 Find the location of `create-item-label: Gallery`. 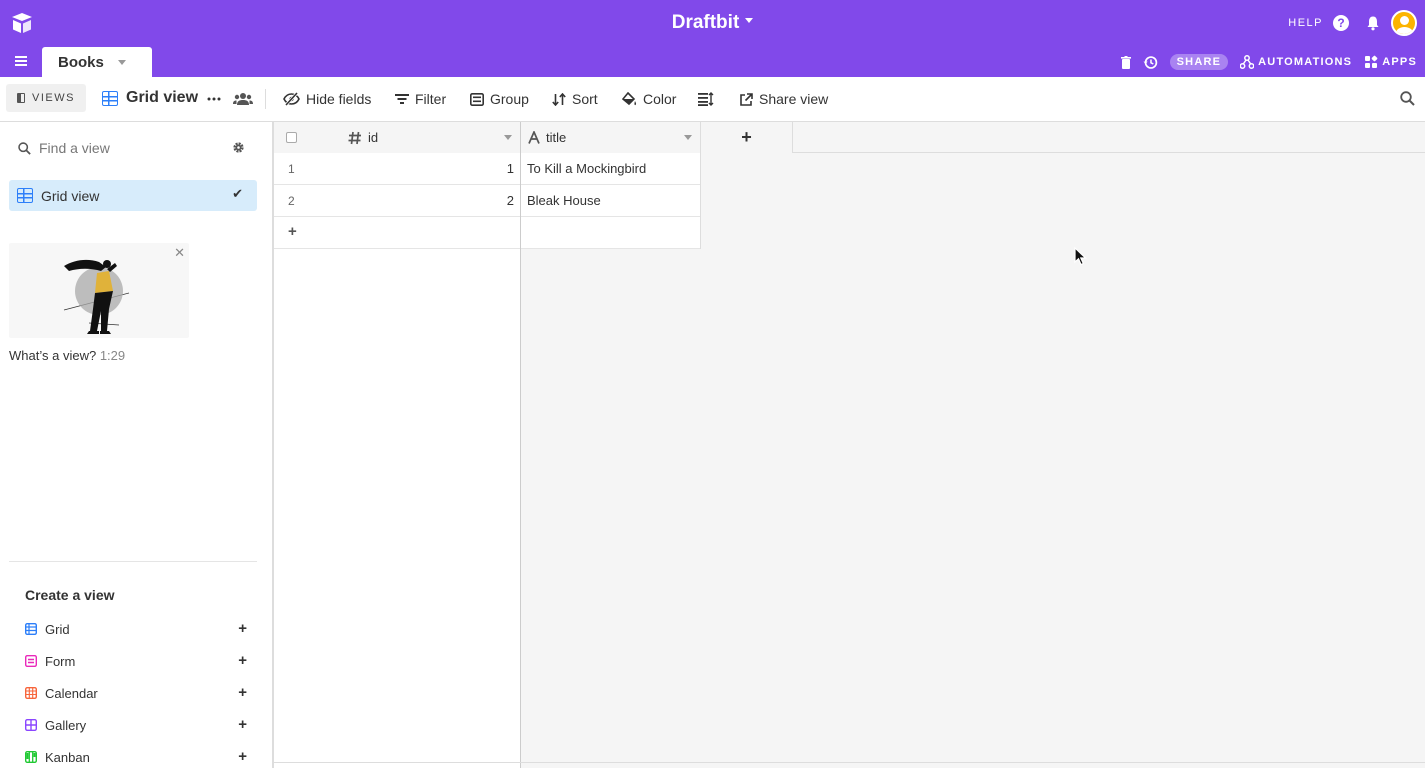

create-item-label: Gallery is located at coordinates (66, 725).